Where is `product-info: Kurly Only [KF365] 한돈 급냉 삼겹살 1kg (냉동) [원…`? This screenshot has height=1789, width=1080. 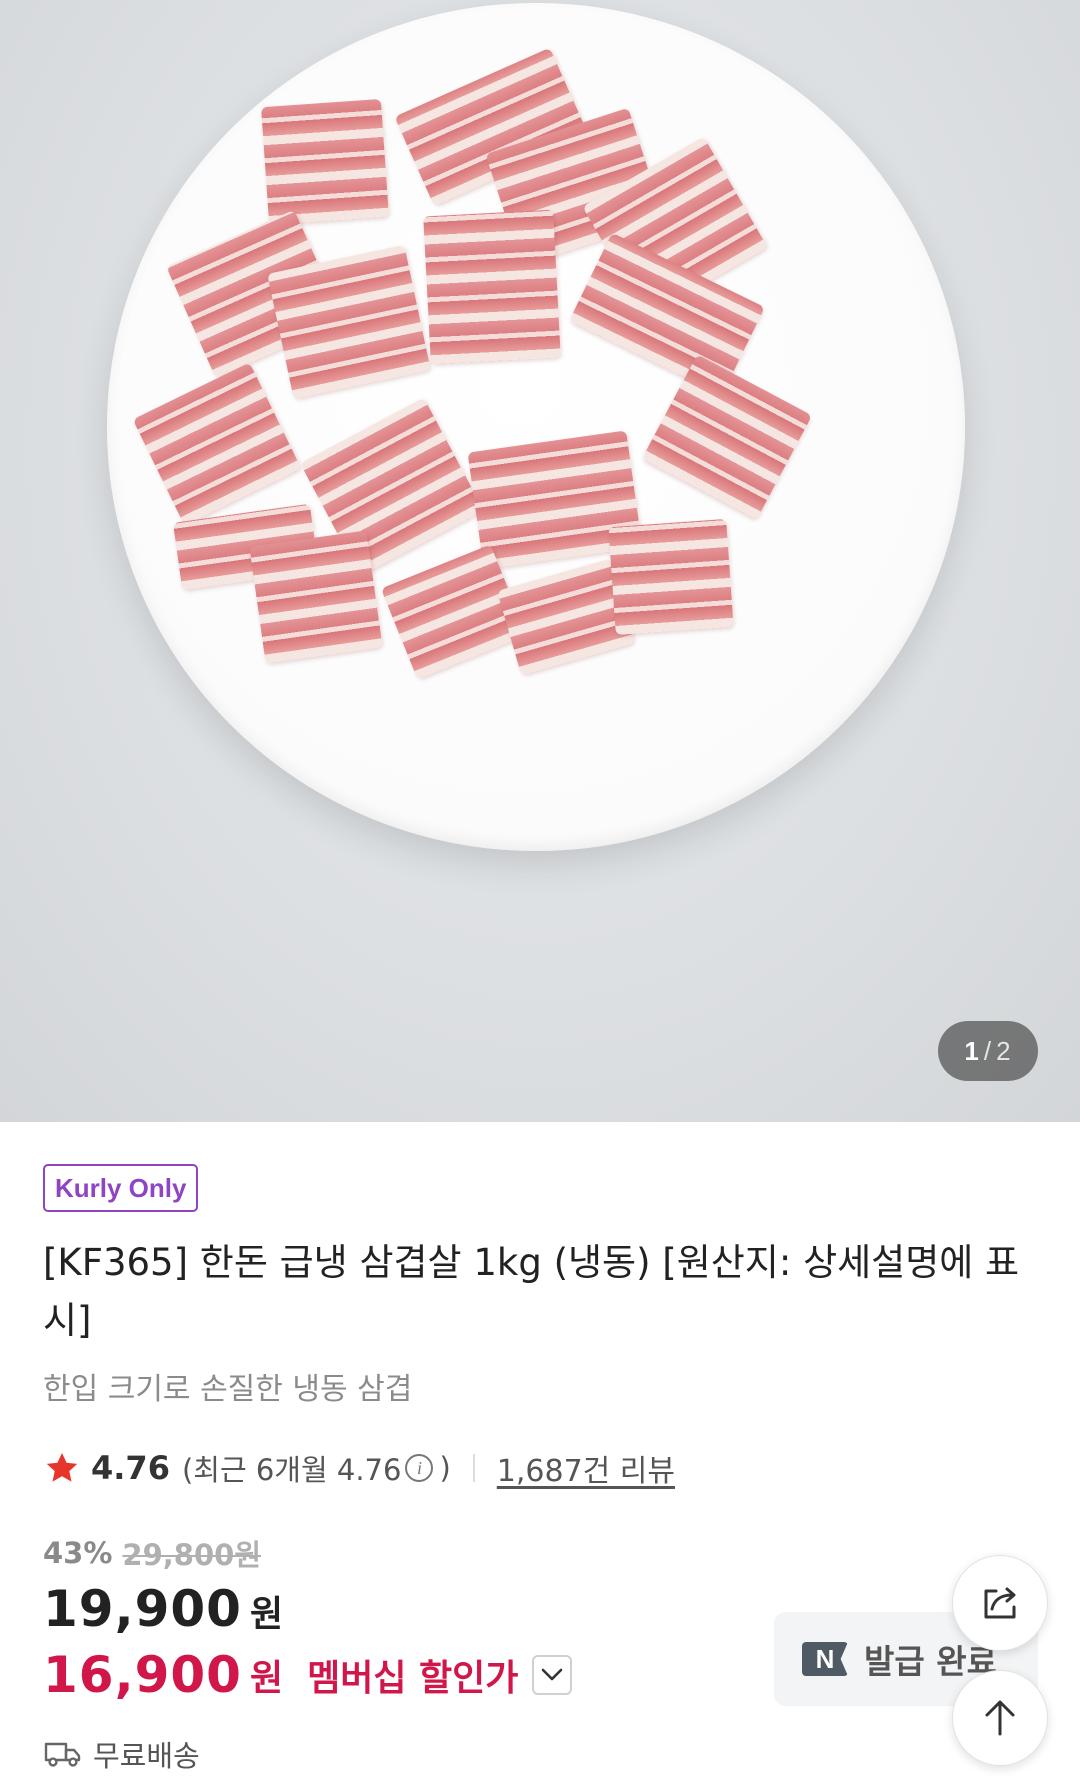
product-info: Kurly Only [KF365] 한돈 급냉 삼겹살 1kg (냉동) [원… is located at coordinates (543, 1286).